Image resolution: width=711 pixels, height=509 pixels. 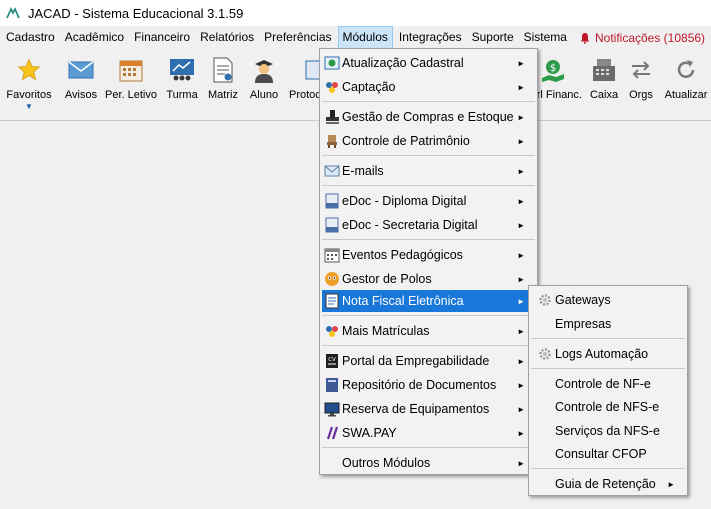 What do you see at coordinates (428, 225) in the screenshot?
I see `menu-item-edoc-secretaria-digital: eDoc - Secretaria Digital ►` at bounding box center [428, 225].